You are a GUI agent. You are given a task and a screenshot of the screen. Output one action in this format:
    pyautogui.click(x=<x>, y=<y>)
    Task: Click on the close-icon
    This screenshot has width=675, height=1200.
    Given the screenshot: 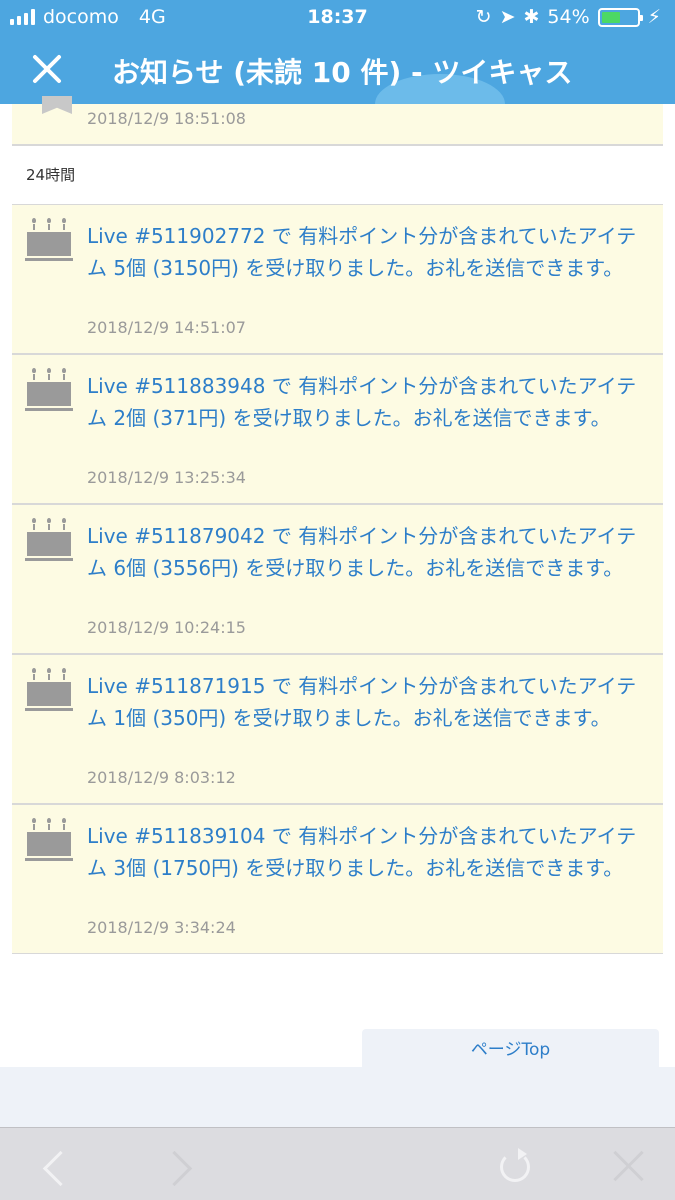 What is the action you would take?
    pyautogui.click(x=47, y=69)
    